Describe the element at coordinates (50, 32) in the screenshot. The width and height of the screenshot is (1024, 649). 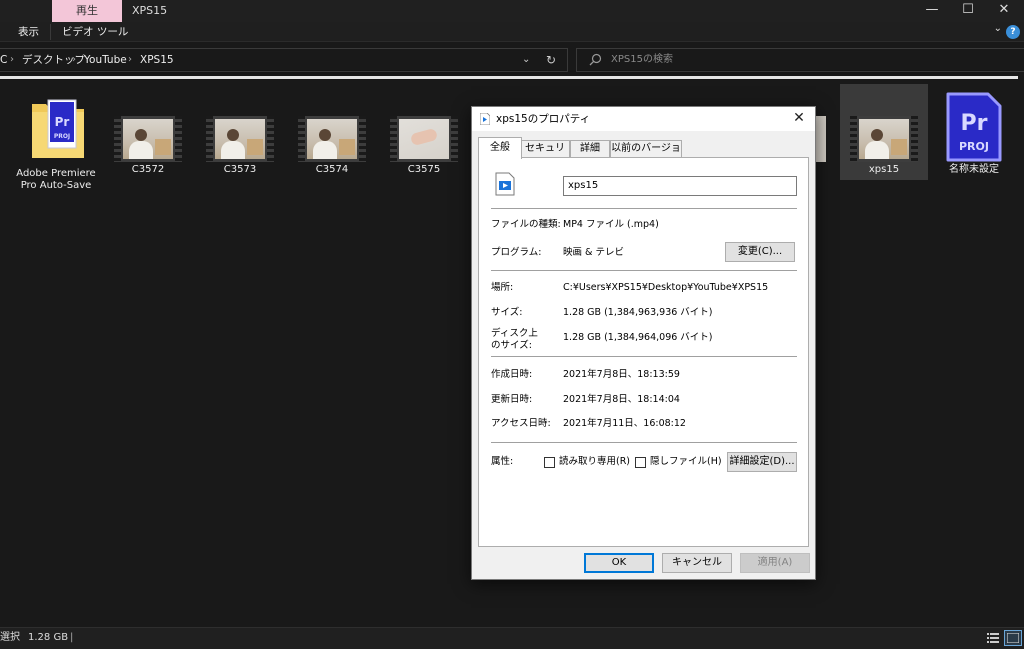
I see `ribbon-separator` at that location.